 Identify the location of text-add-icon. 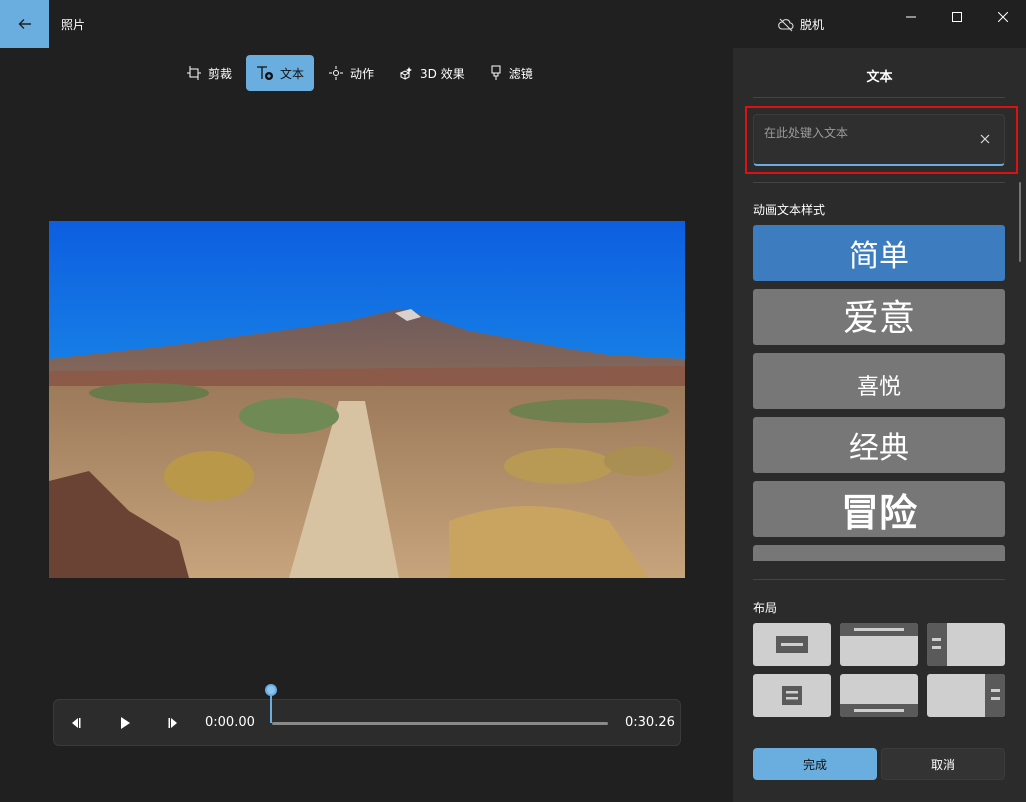
(265, 73).